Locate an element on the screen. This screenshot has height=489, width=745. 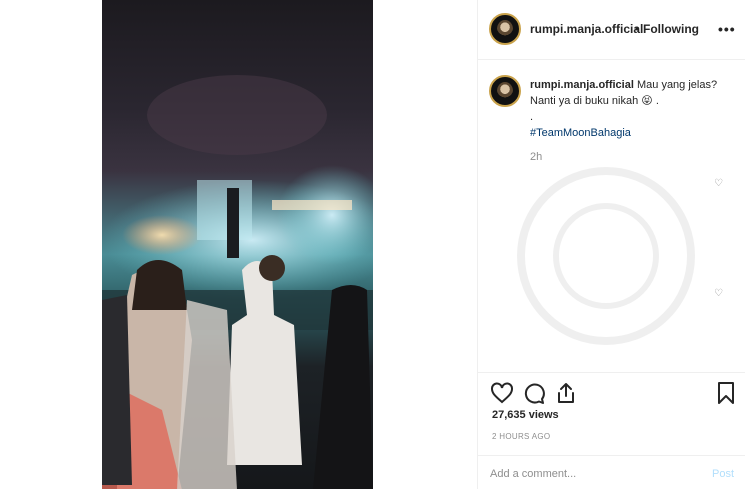
more-options-icon: ••• is located at coordinates (727, 29).